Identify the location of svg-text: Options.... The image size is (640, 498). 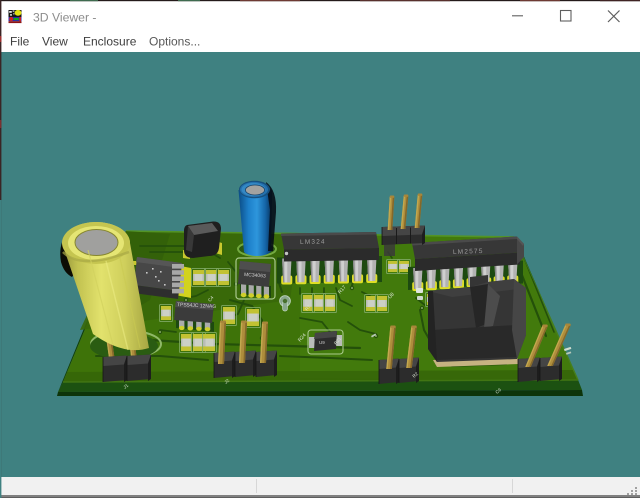
(174, 42).